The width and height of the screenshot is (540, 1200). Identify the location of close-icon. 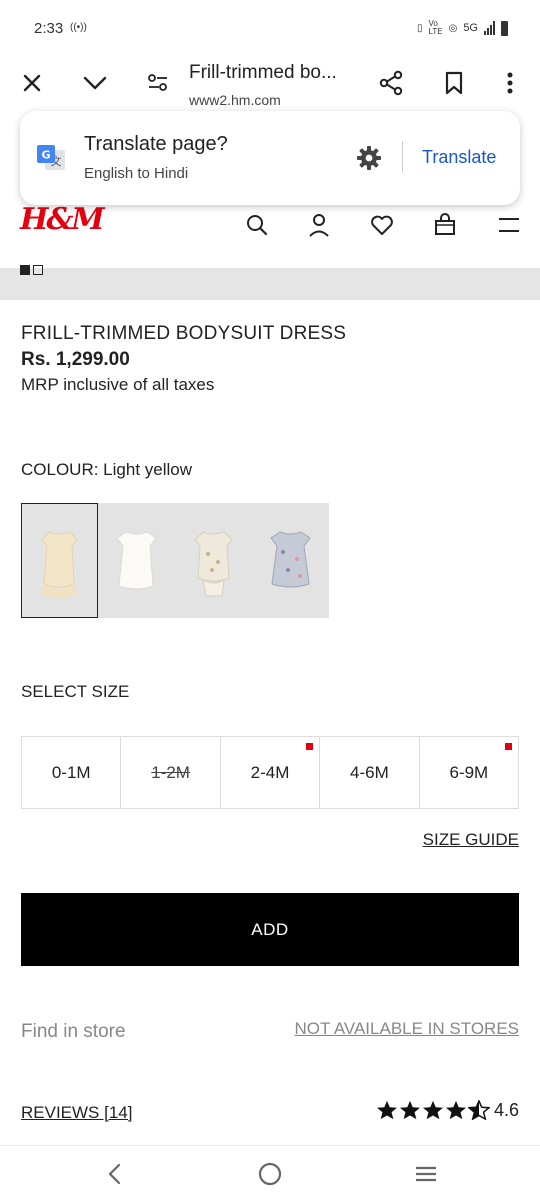
(32, 83).